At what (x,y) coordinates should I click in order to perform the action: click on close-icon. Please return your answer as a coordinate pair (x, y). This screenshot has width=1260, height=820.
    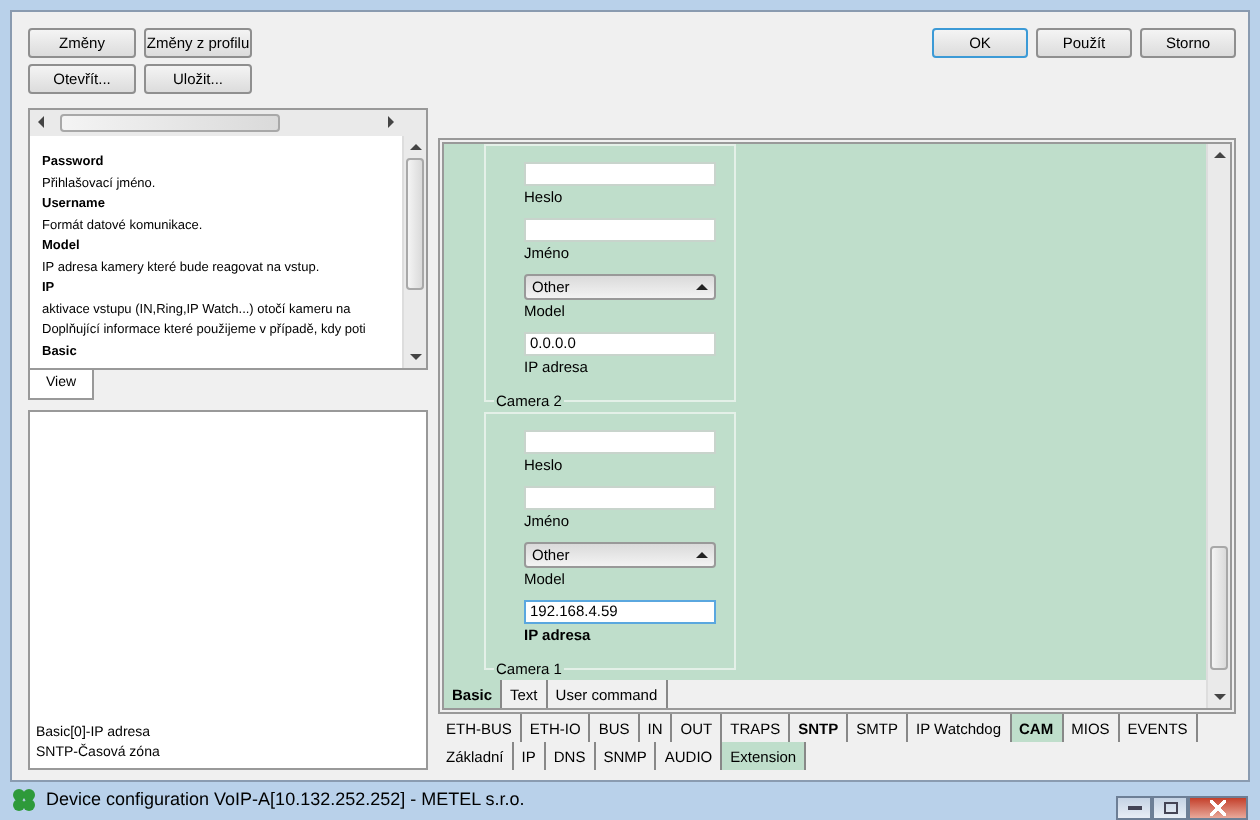
    Looking at the image, I should click on (1218, 808).